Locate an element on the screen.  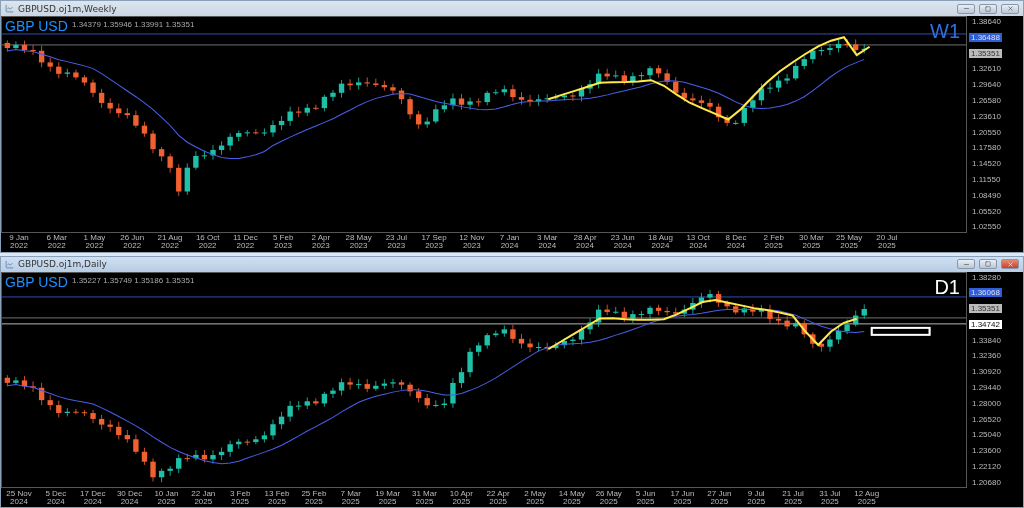
price-label: 1.02550 is located at coordinates (986, 227).